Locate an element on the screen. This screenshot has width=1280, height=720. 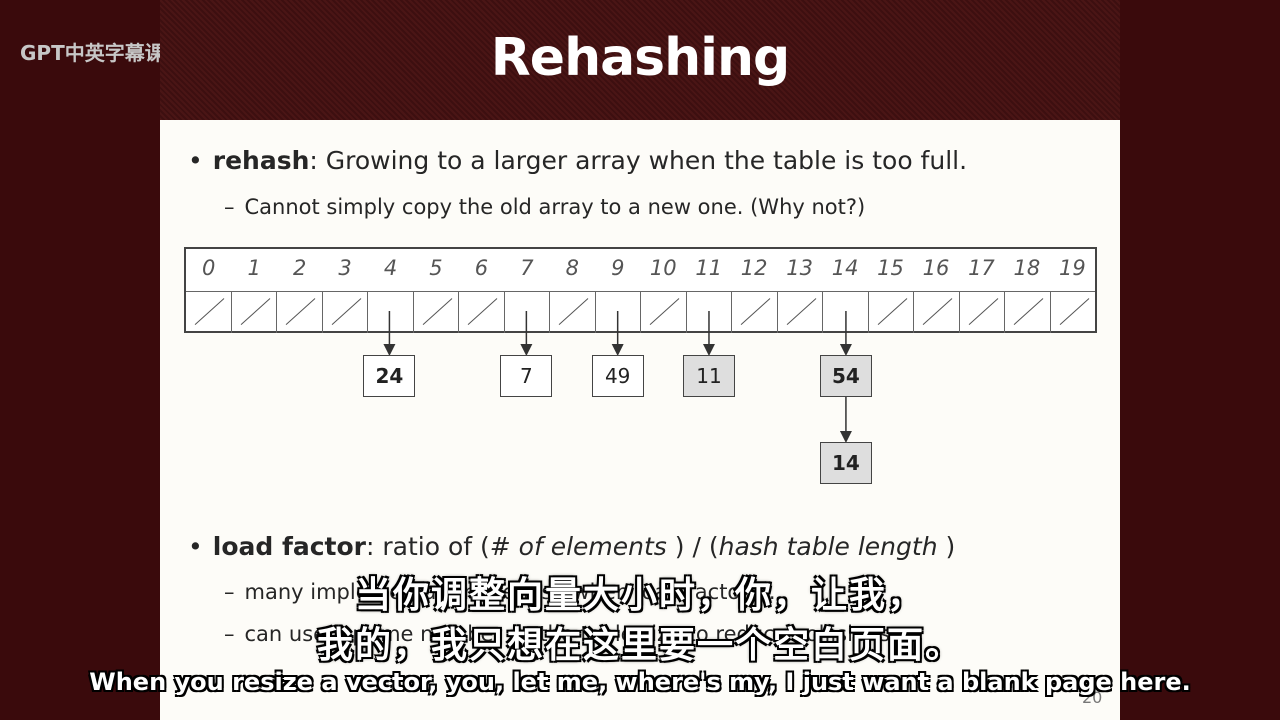
hash-table-array: 0 1 2 3 4 5 6 7 8 9 10 11 12 13 14 15 16 17 18 19 is located at coordinates (640, 290).